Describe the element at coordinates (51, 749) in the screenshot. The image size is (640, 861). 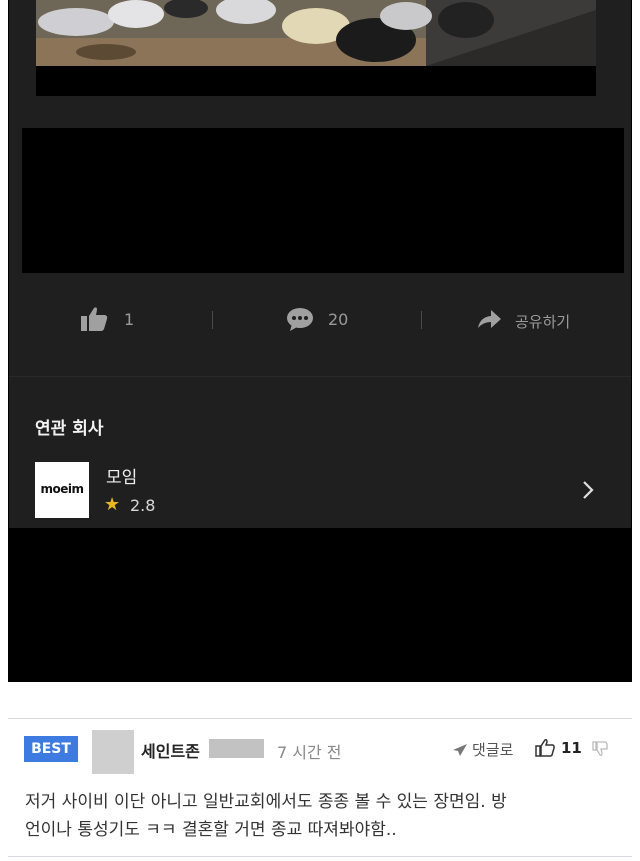
I see `best-badge: BEST` at that location.